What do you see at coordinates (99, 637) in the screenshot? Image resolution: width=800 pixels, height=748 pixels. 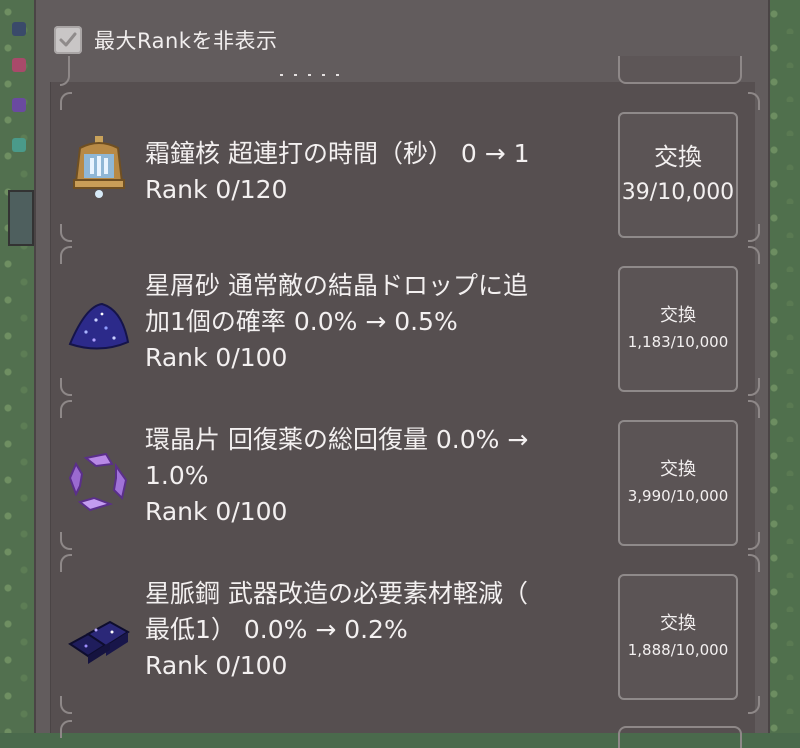 I see `star-vein-steel-icon` at bounding box center [99, 637].